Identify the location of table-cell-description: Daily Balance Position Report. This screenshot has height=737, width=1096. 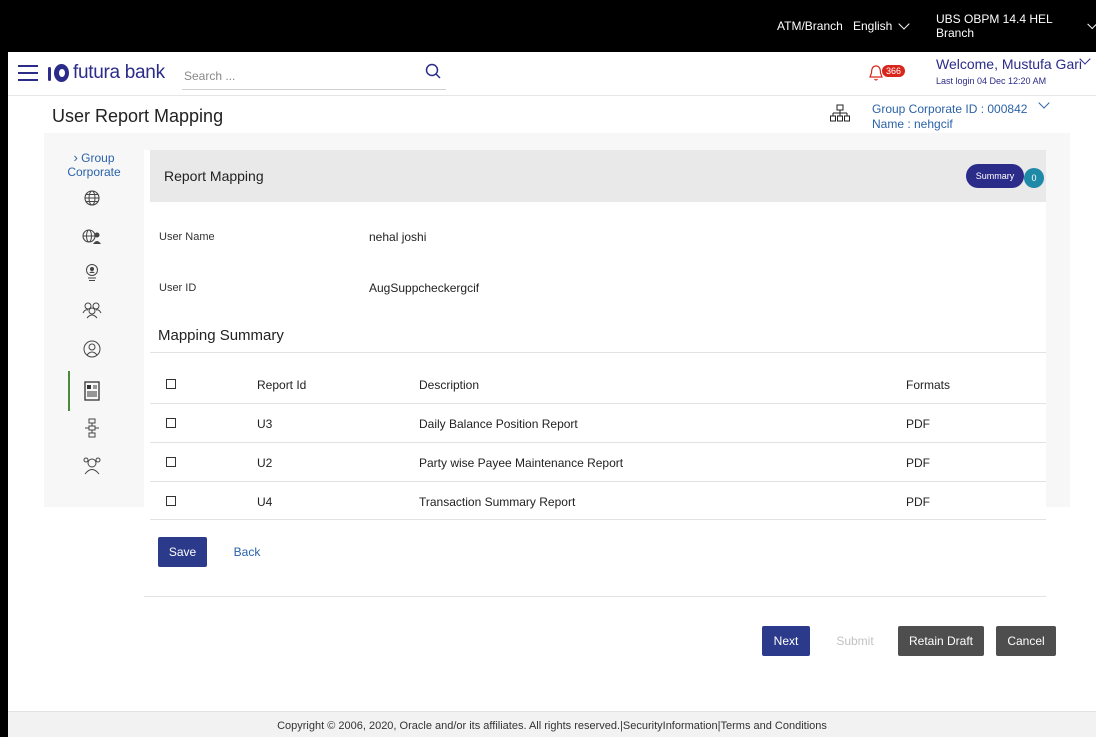
(498, 424).